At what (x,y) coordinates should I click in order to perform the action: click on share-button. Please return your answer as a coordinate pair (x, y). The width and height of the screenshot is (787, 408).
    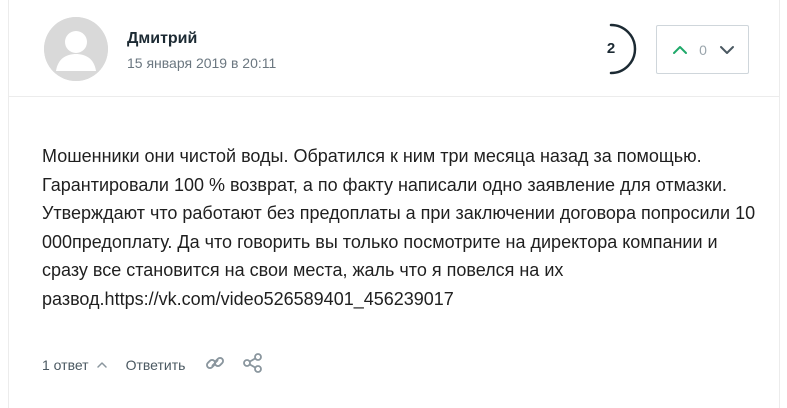
    Looking at the image, I should click on (253, 365).